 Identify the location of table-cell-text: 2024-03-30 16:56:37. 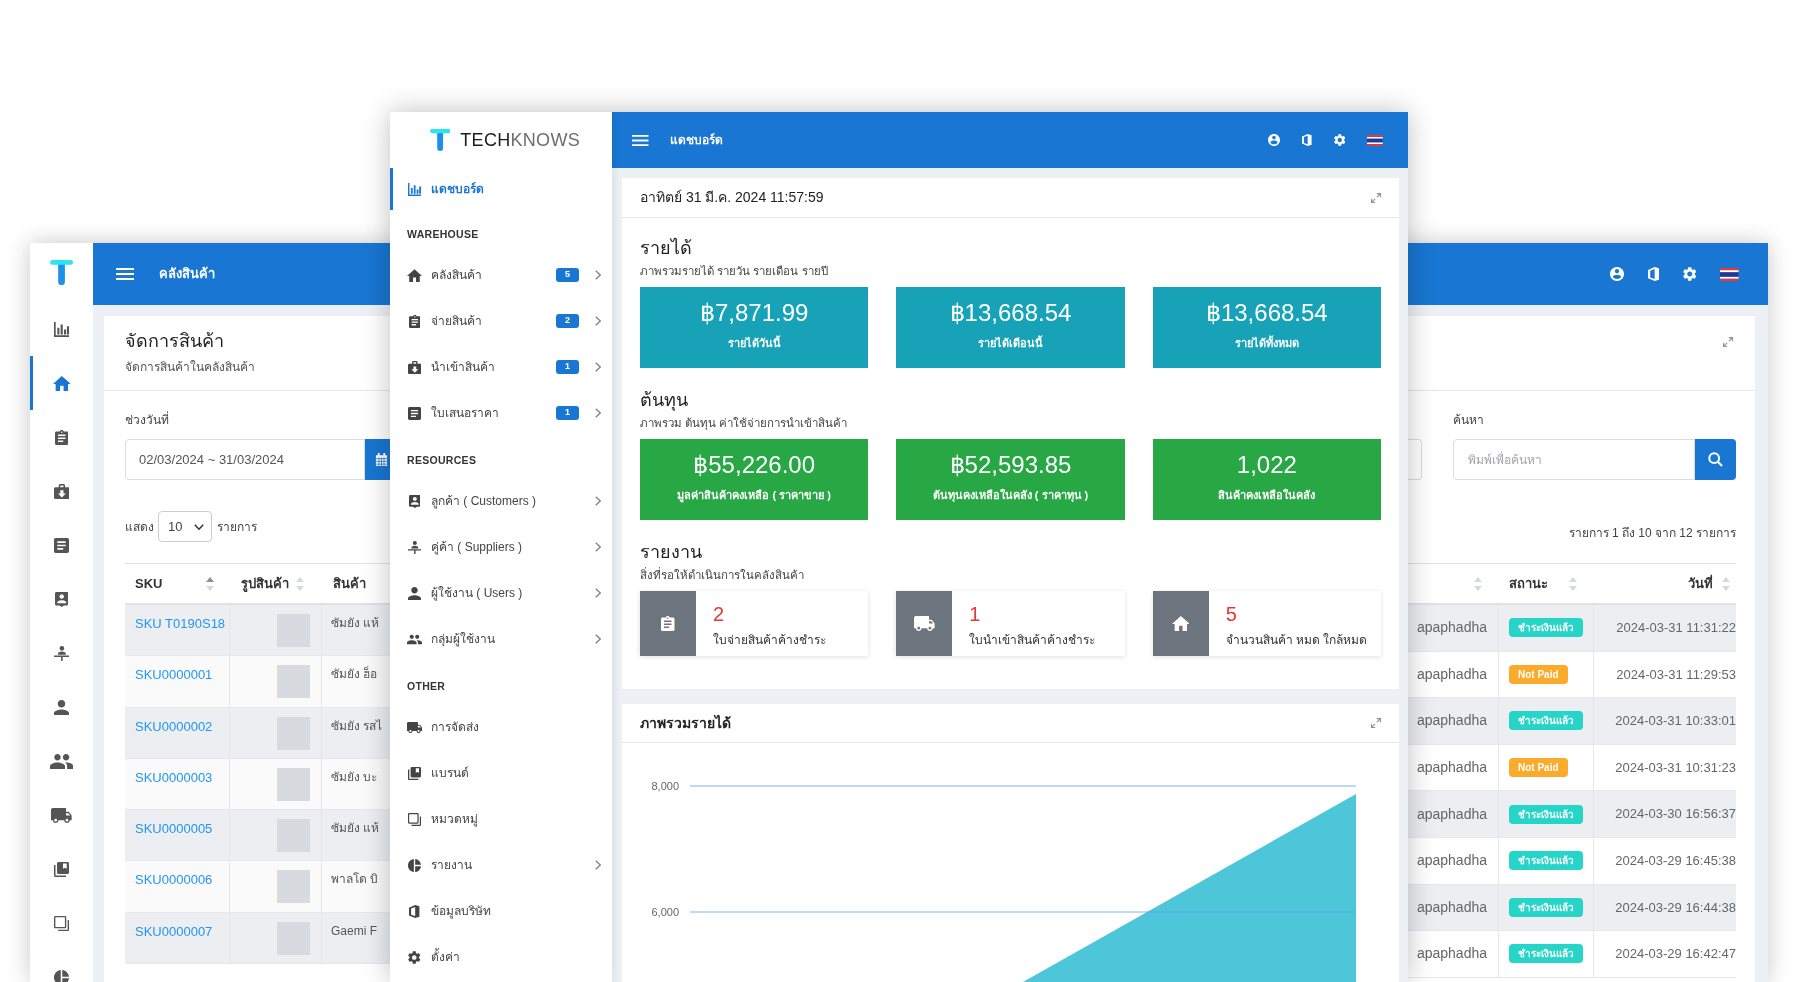
(1675, 814).